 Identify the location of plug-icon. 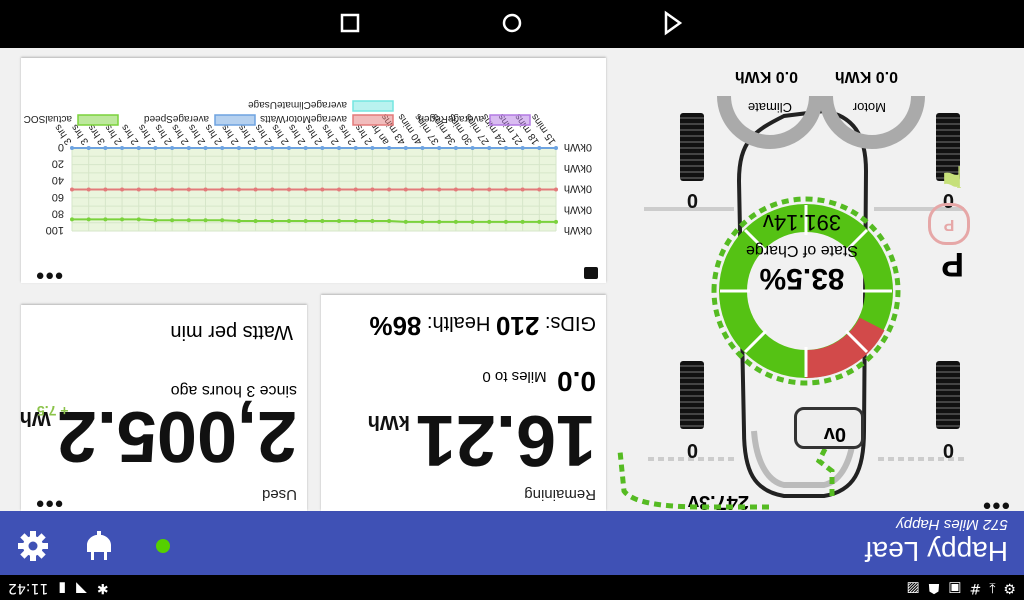
(99, 546).